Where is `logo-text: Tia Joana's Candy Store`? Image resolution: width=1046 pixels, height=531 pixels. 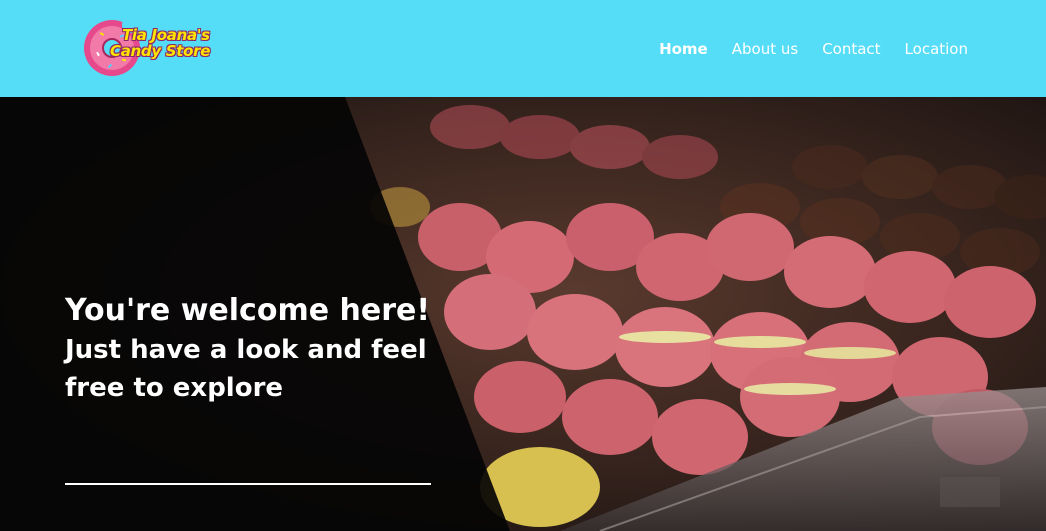 logo-text: Tia Joana's Candy Store is located at coordinates (170, 43).